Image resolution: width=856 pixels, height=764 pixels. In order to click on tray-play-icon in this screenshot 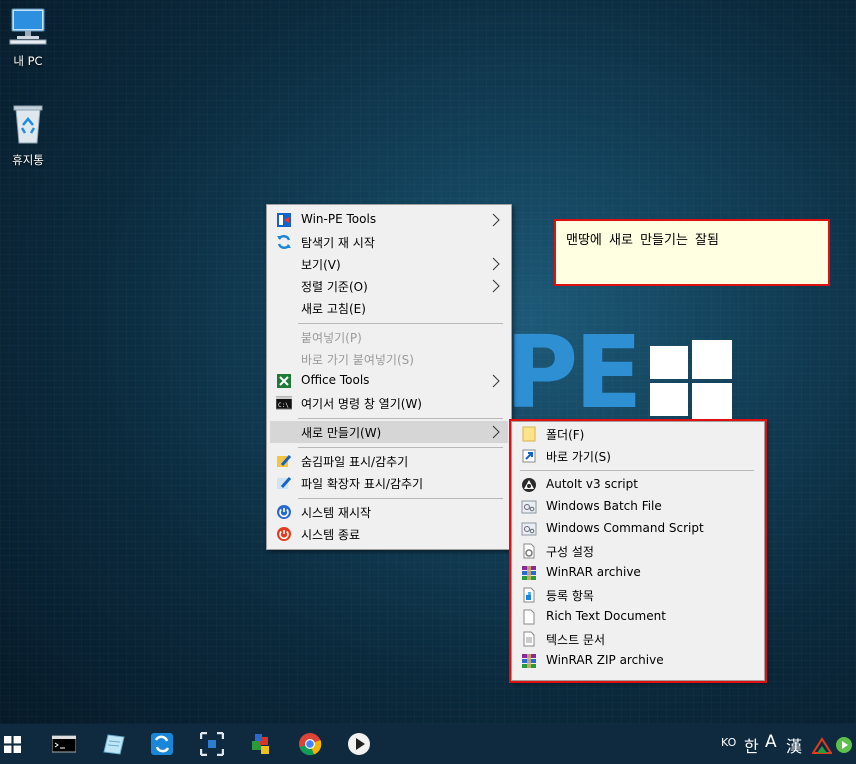, I will do `click(844, 745)`.